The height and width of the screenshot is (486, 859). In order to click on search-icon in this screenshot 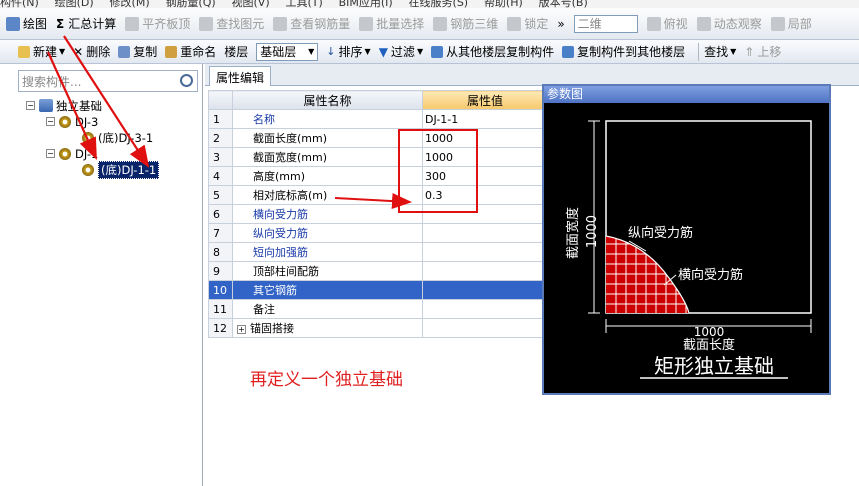, I will do `click(186, 80)`.